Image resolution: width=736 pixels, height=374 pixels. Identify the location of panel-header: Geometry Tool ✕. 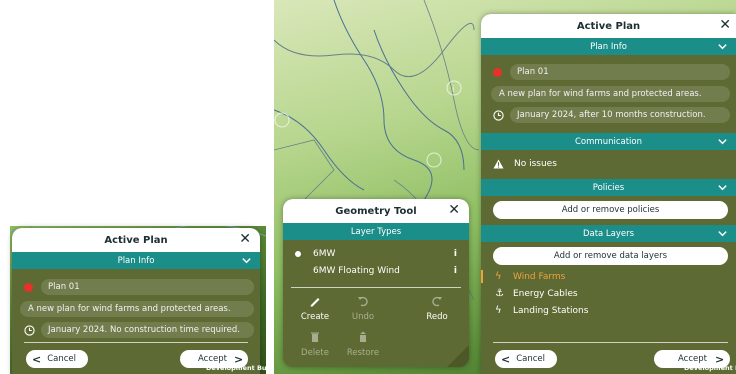
(376, 211).